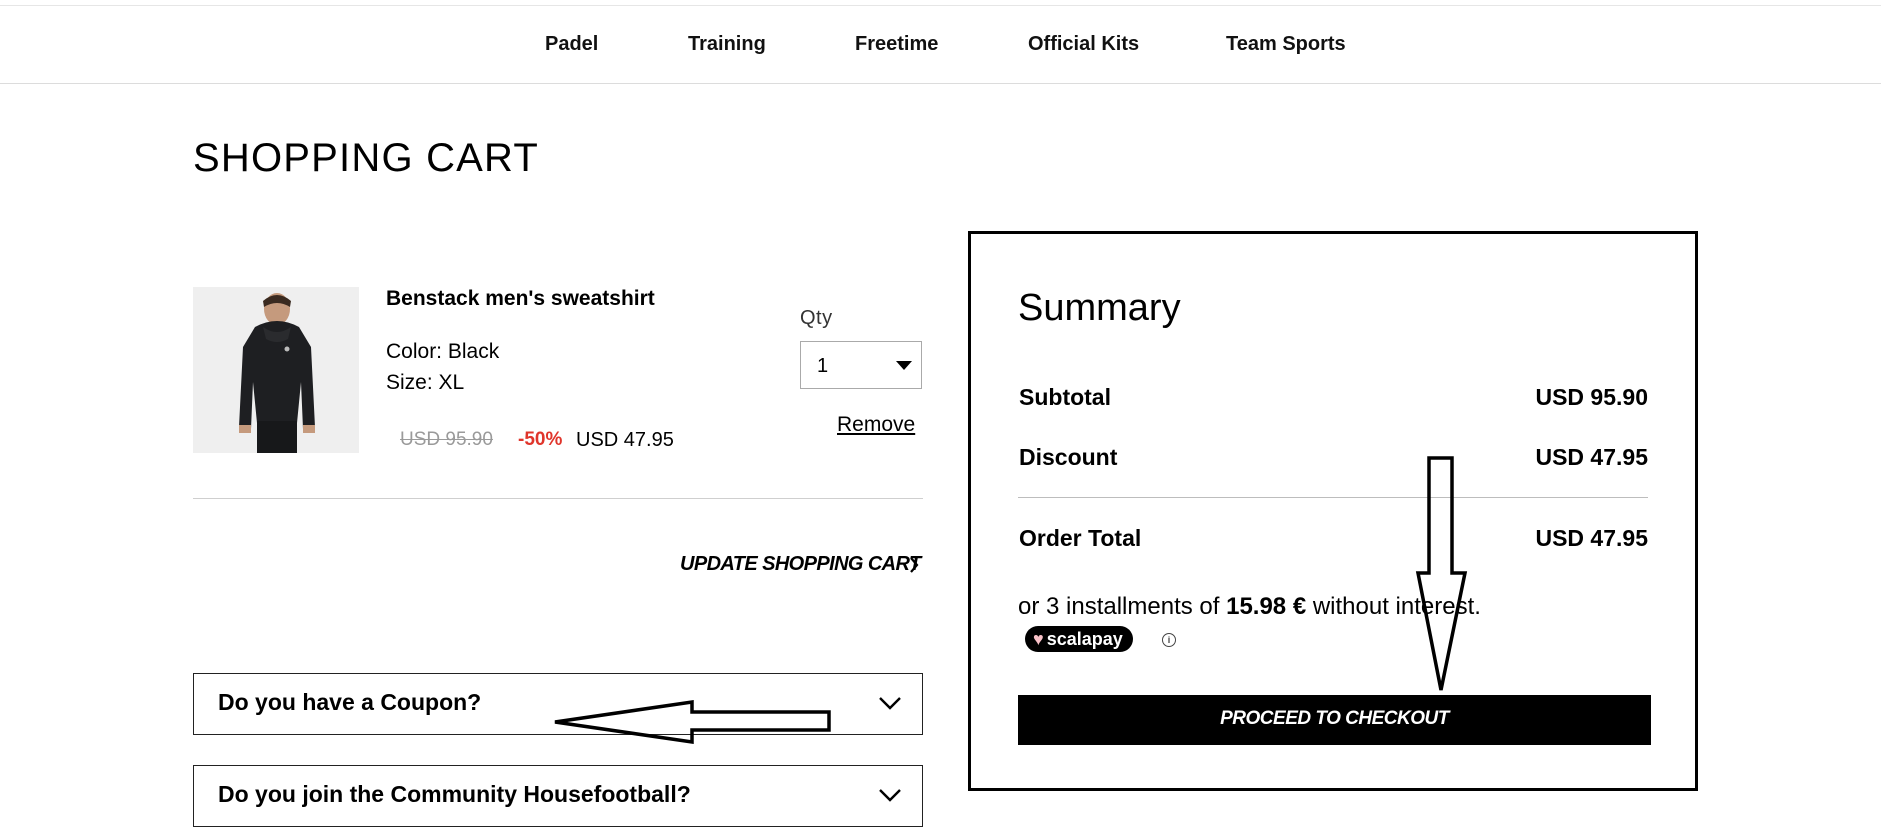 The image size is (1881, 827). I want to click on chevron-right-icon, so click(914, 565).